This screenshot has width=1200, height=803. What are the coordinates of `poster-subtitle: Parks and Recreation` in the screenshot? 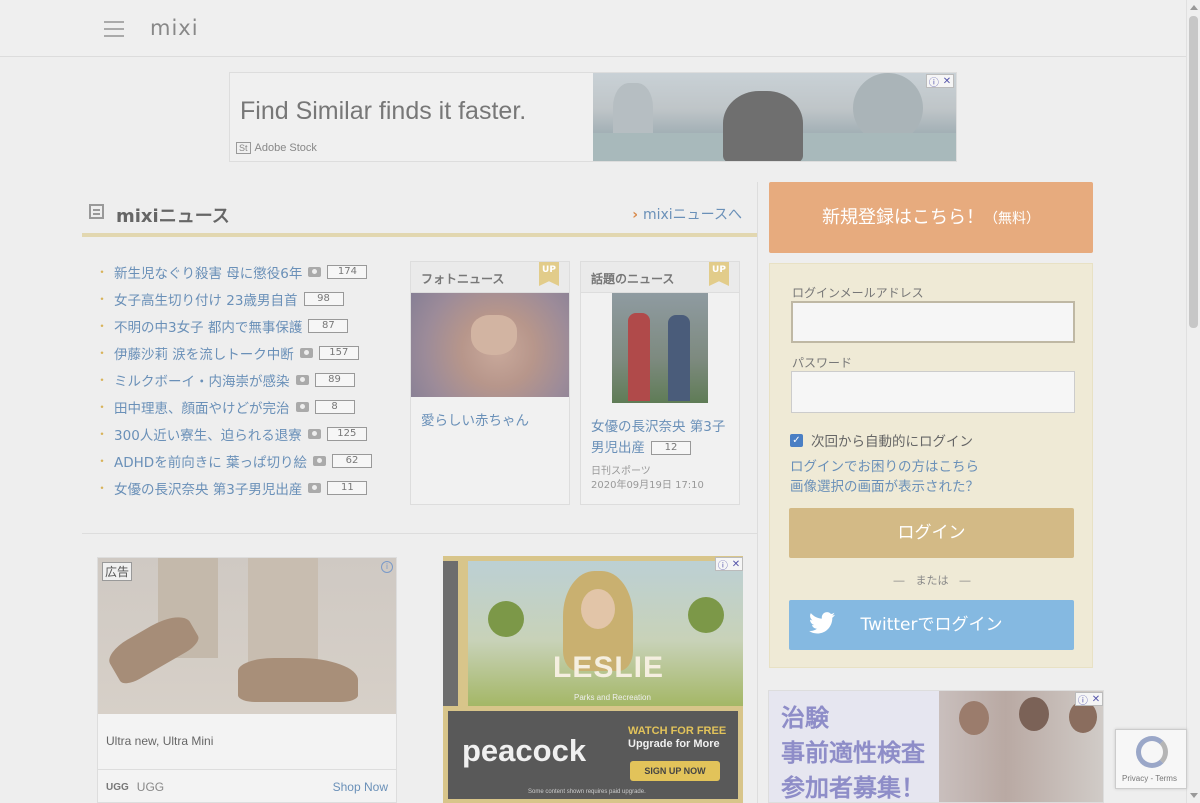 It's located at (612, 697).